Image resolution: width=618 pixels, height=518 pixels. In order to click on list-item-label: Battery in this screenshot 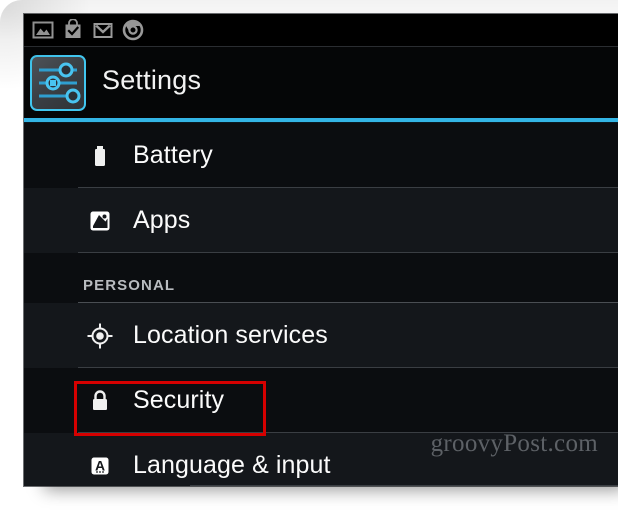, I will do `click(173, 155)`.